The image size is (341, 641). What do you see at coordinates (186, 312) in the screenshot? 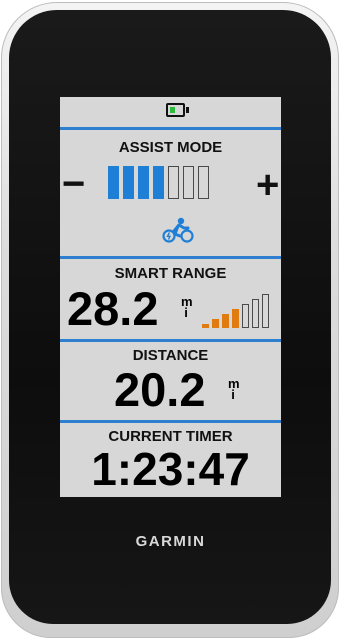
I see `smart-range-unit-bottom: i` at bounding box center [186, 312].